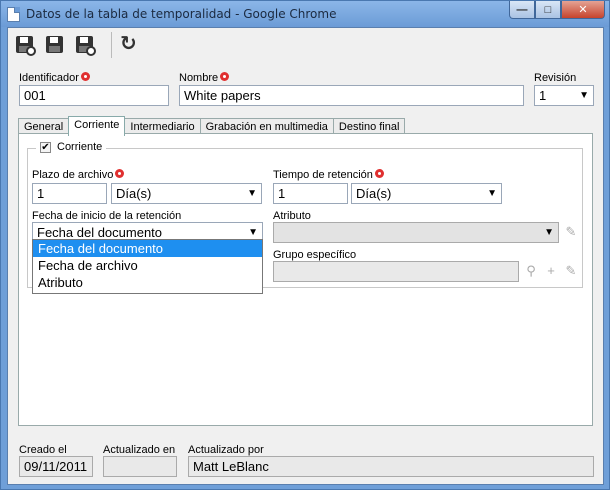 This screenshot has width=610, height=490. Describe the element at coordinates (107, 216) in the screenshot. I see `fecha-label: Fecha de inicio de la retención` at that location.